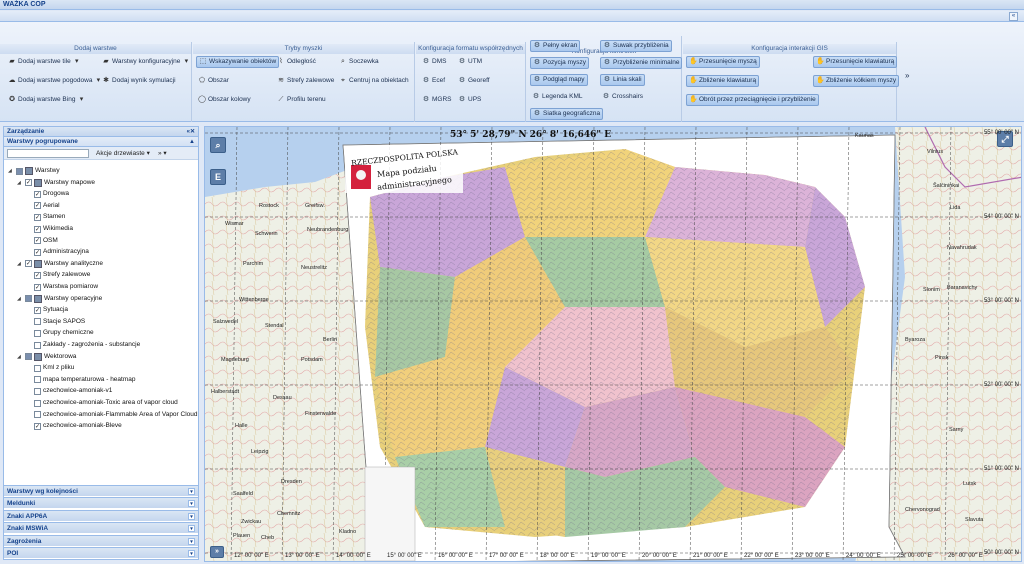 Image resolution: width=1024 pixels, height=564 pixels. Describe the element at coordinates (123, 153) in the screenshot. I see `tree-actions-menu: Akcje drzewiaste ▾` at that location.